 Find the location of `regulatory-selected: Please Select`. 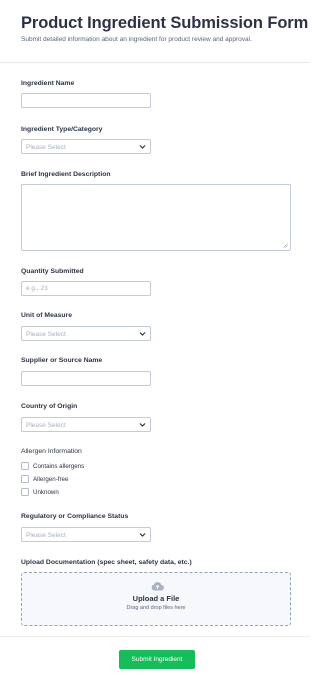

regulatory-selected: Please Select is located at coordinates (46, 535).